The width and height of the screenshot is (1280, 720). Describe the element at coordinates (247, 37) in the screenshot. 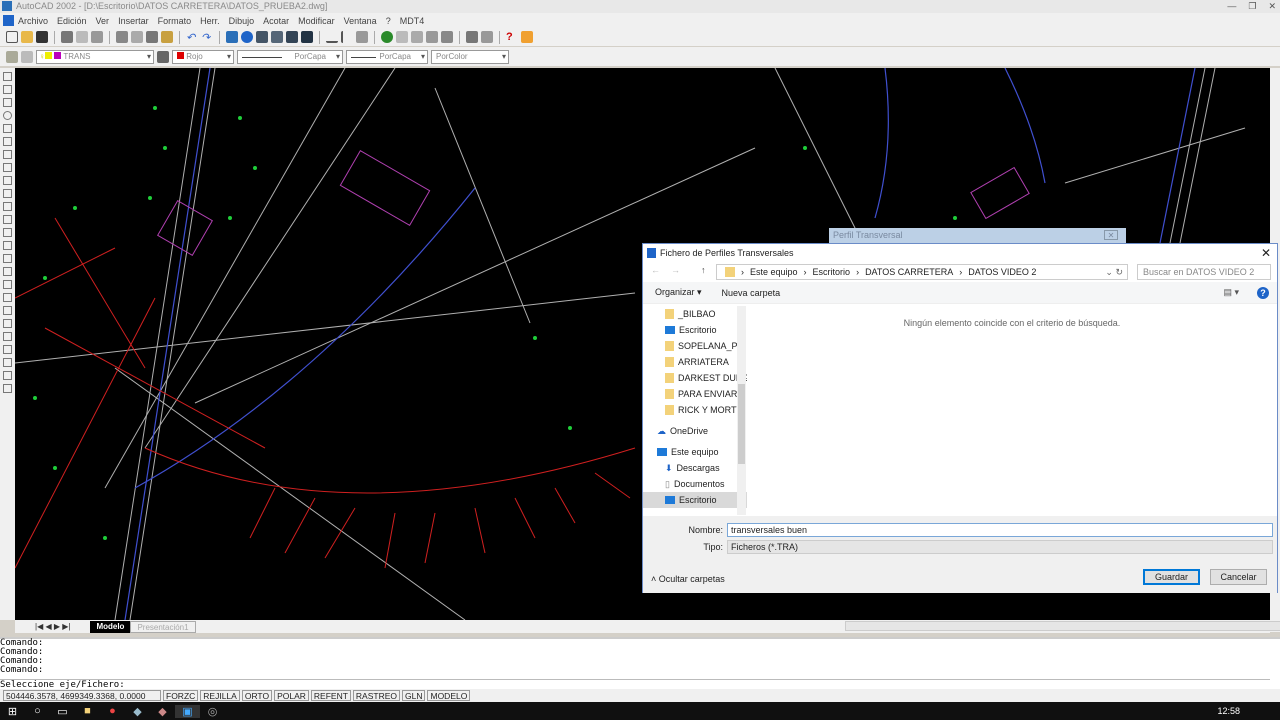

I see `web-icon` at that location.